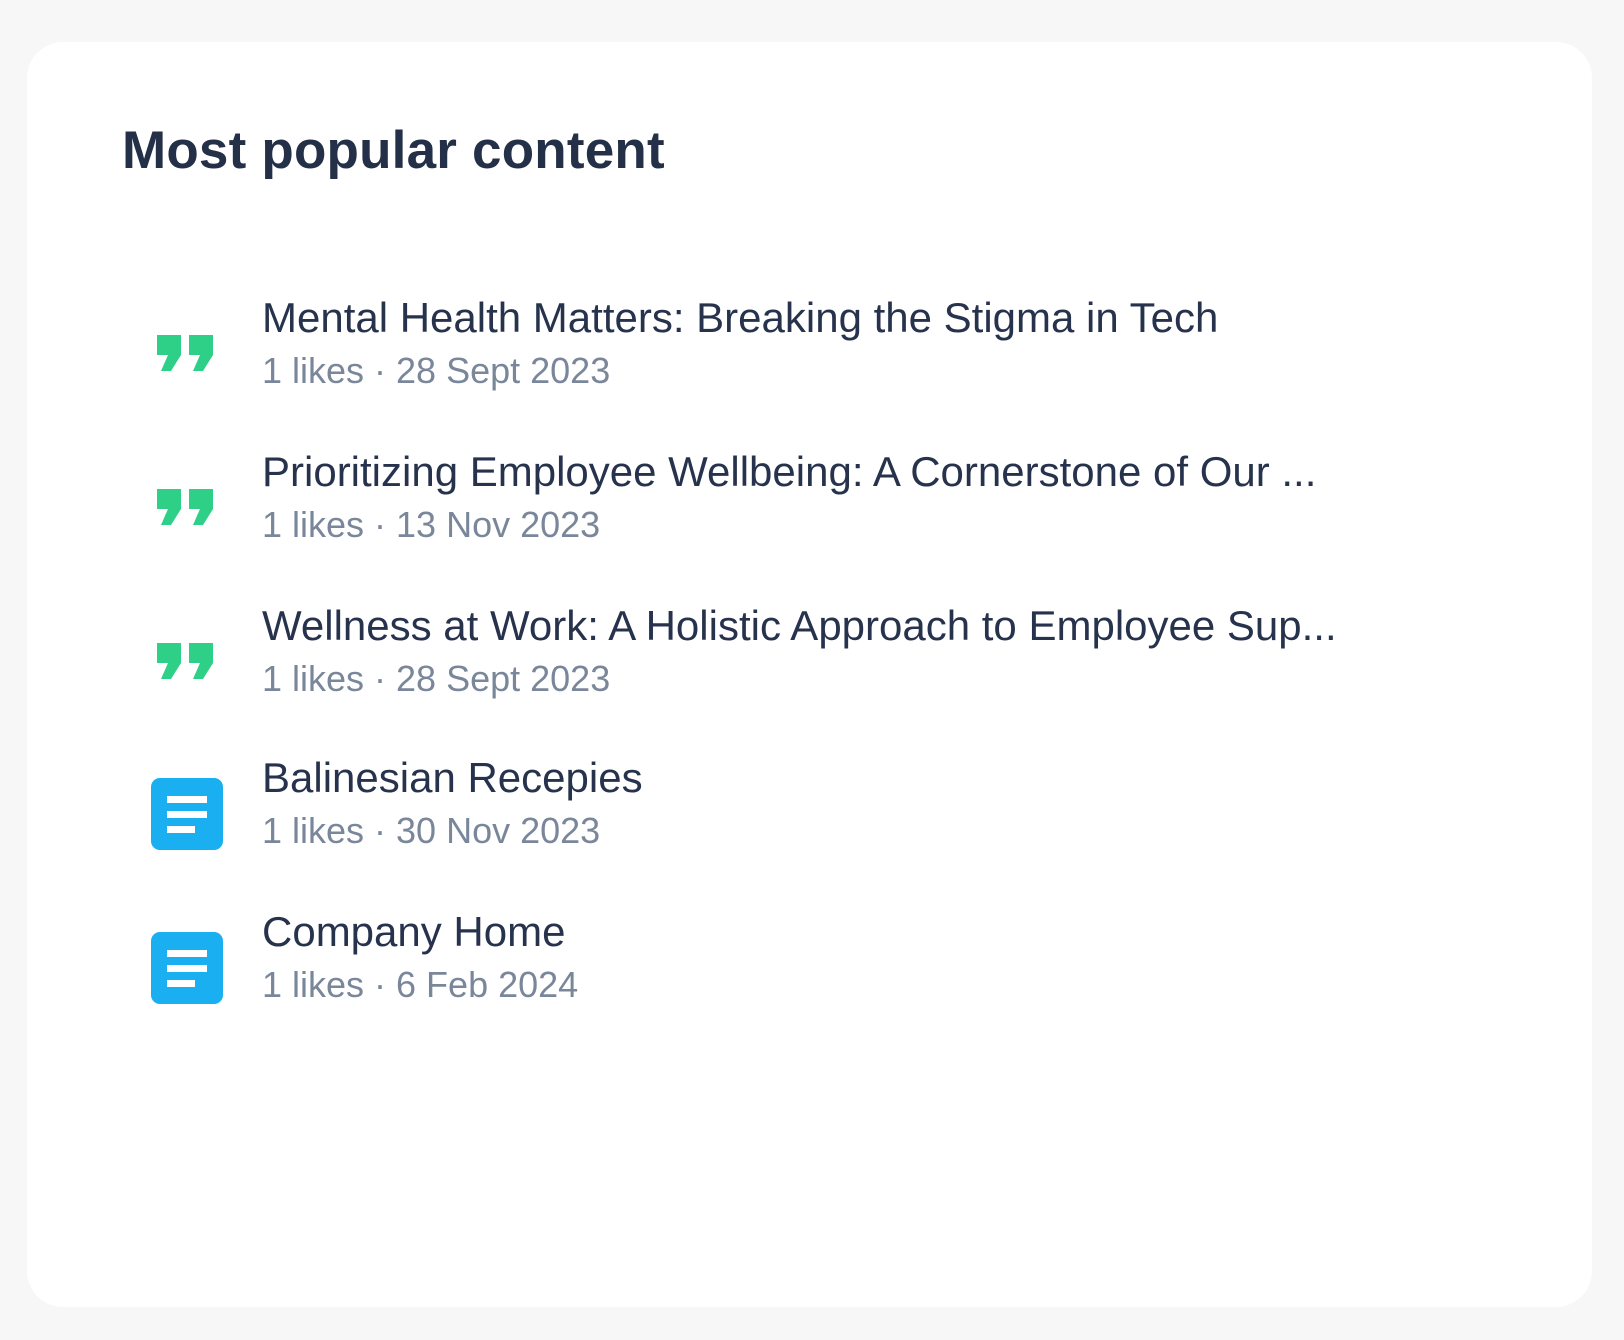 Image resolution: width=1624 pixels, height=1340 pixels. What do you see at coordinates (431, 830) in the screenshot?
I see `item-meta: 1 likes · 30 Nov 2023` at bounding box center [431, 830].